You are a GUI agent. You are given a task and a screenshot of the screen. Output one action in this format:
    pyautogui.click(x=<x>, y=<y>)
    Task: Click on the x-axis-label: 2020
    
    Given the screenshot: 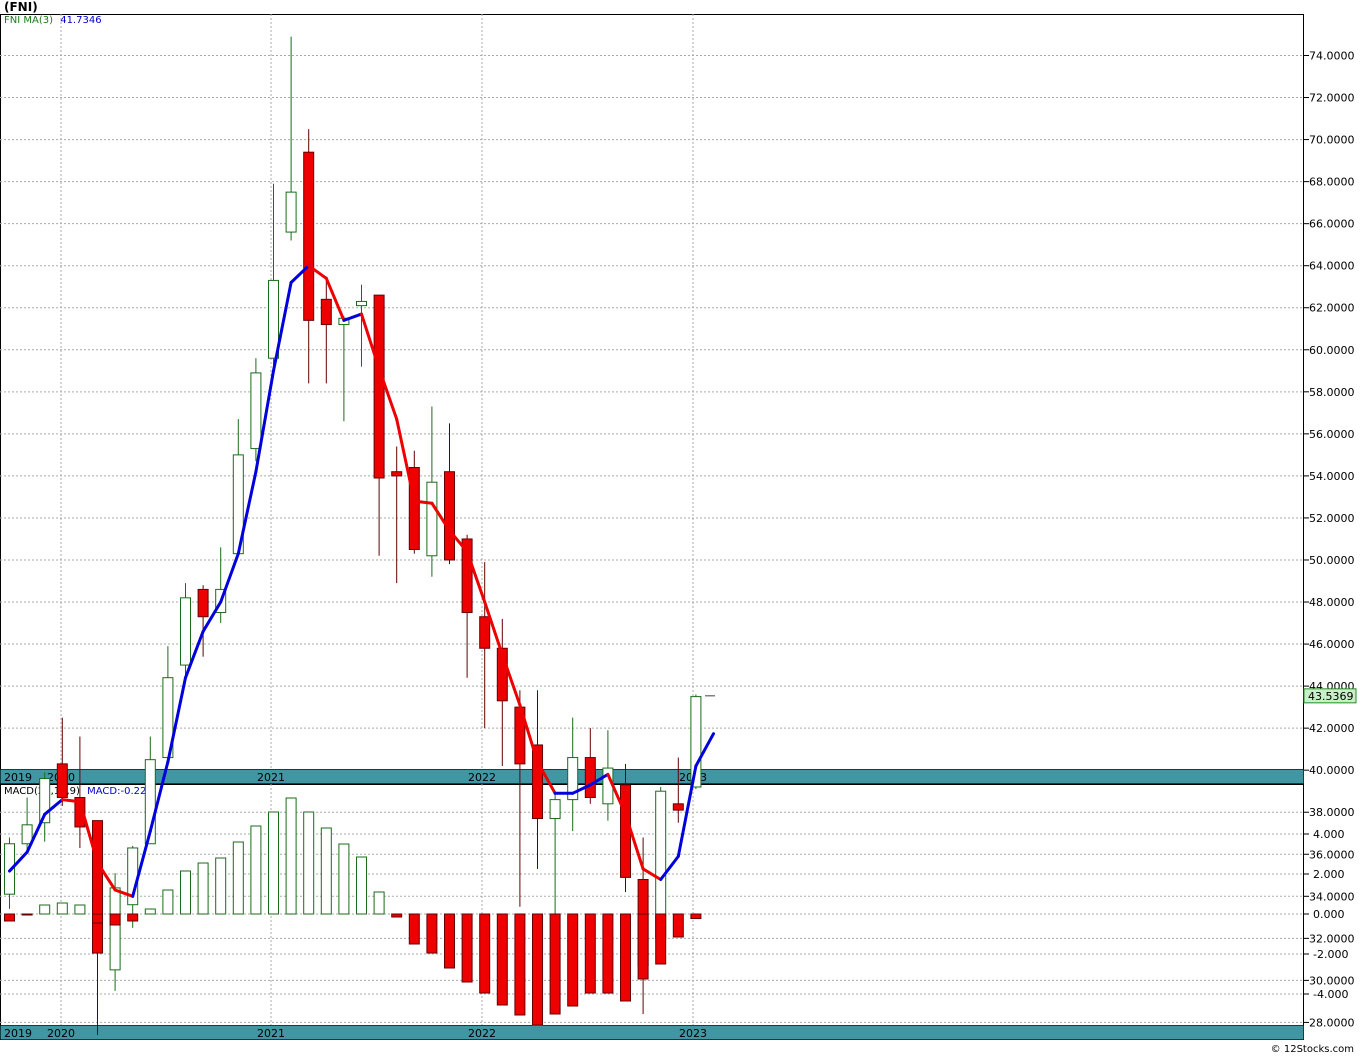 What is the action you would take?
    pyautogui.click(x=61, y=1033)
    